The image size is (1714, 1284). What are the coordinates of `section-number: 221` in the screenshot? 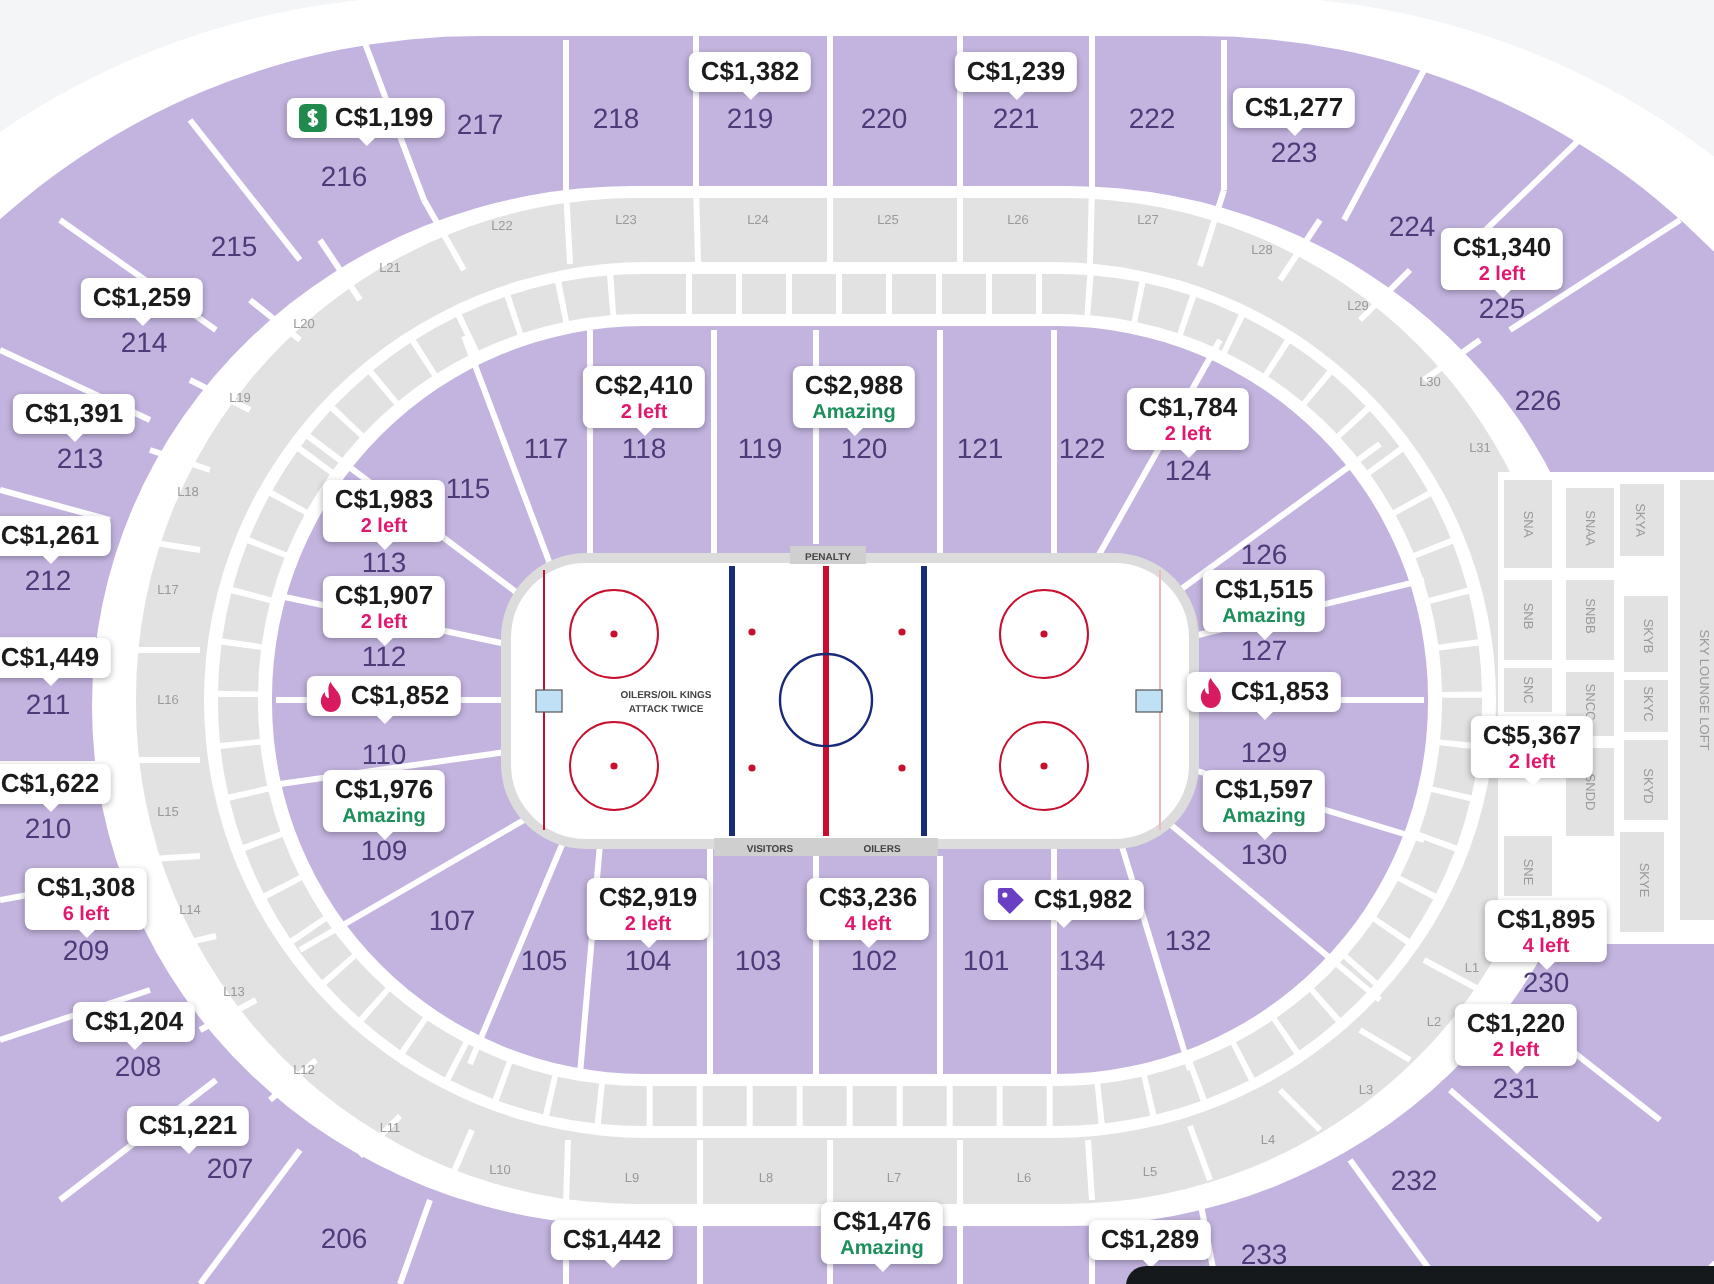 It's located at (1016, 118).